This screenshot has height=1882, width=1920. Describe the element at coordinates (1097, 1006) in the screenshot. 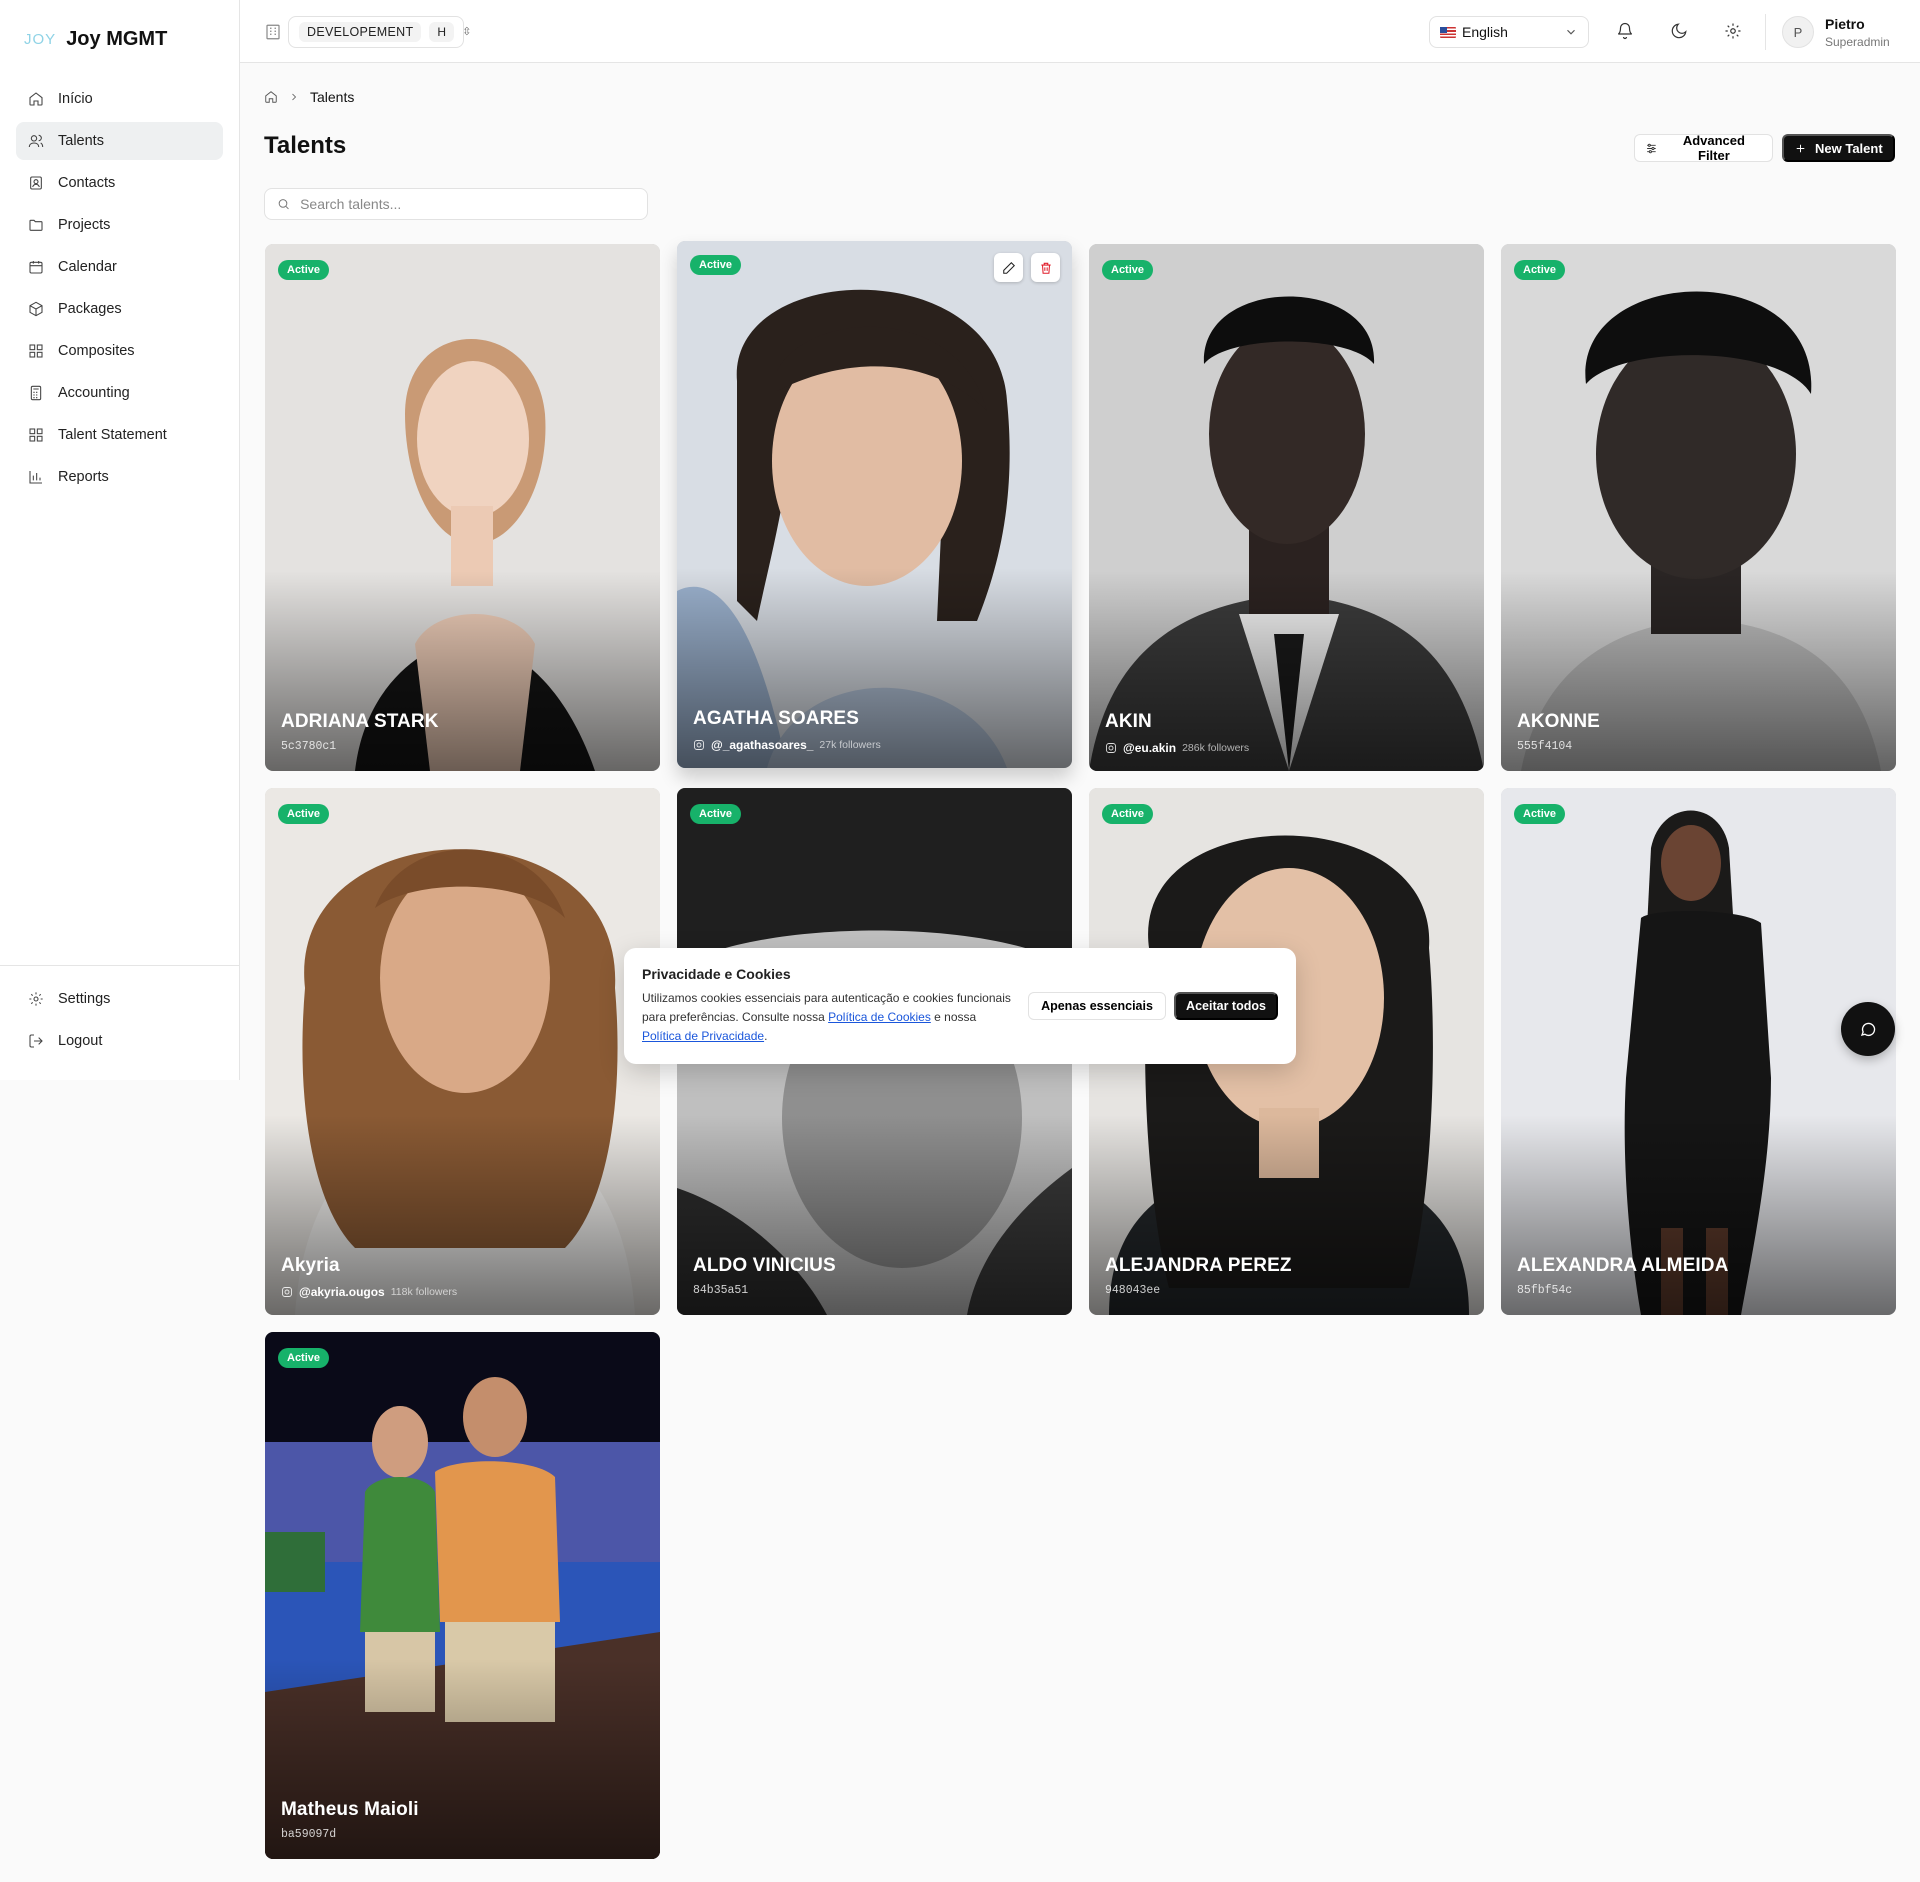

I see `essential-only-button: Apenas essenciais` at that location.